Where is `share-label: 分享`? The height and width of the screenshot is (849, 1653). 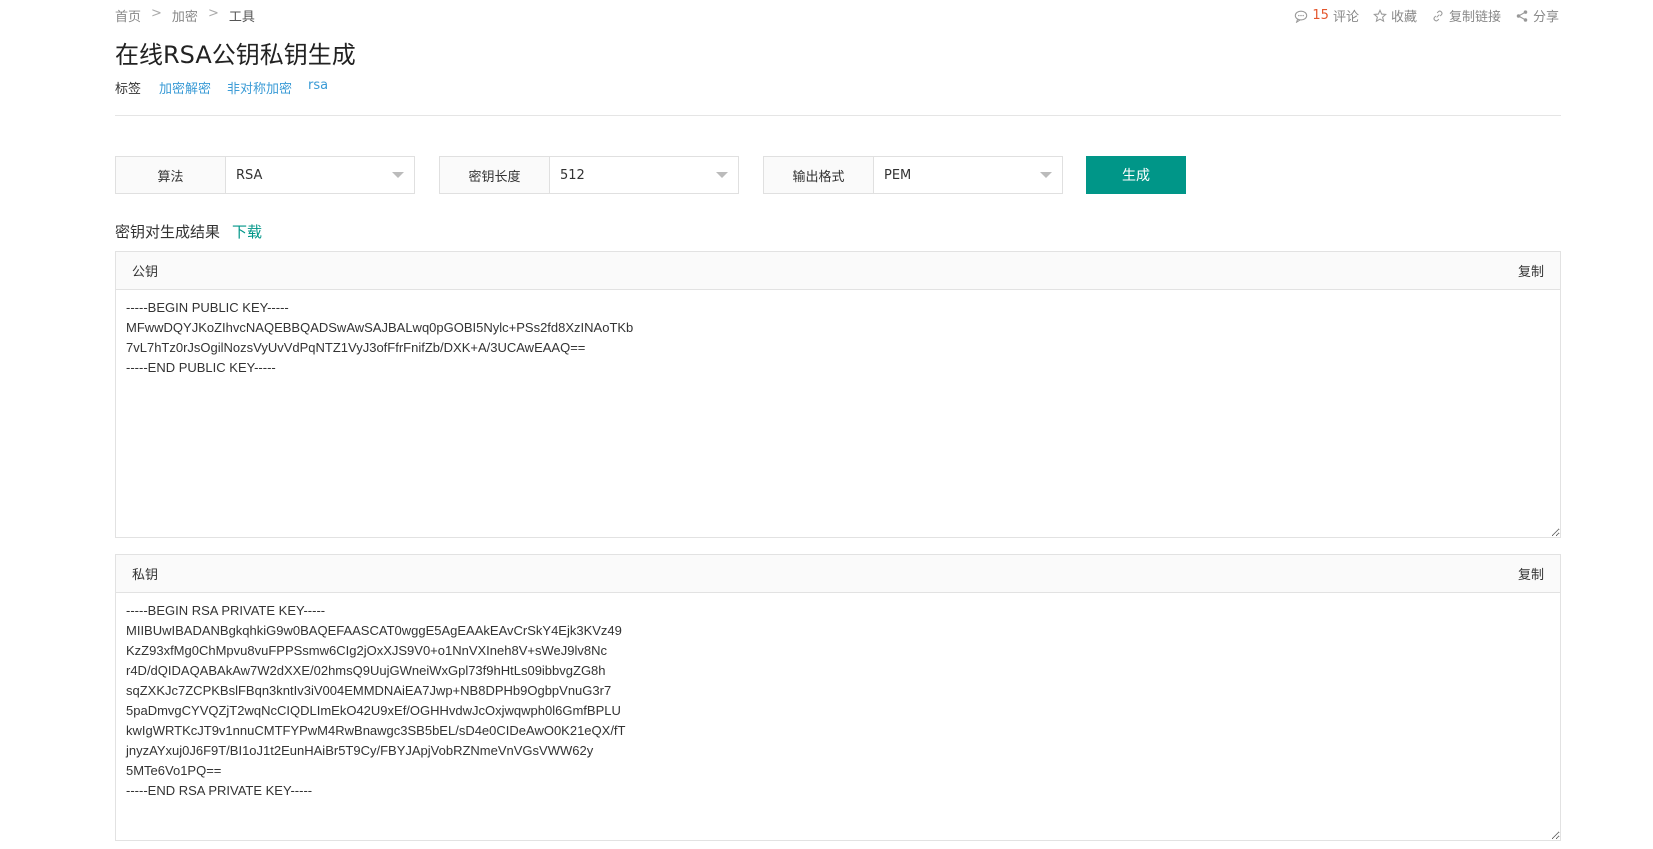 share-label: 分享 is located at coordinates (1545, 17).